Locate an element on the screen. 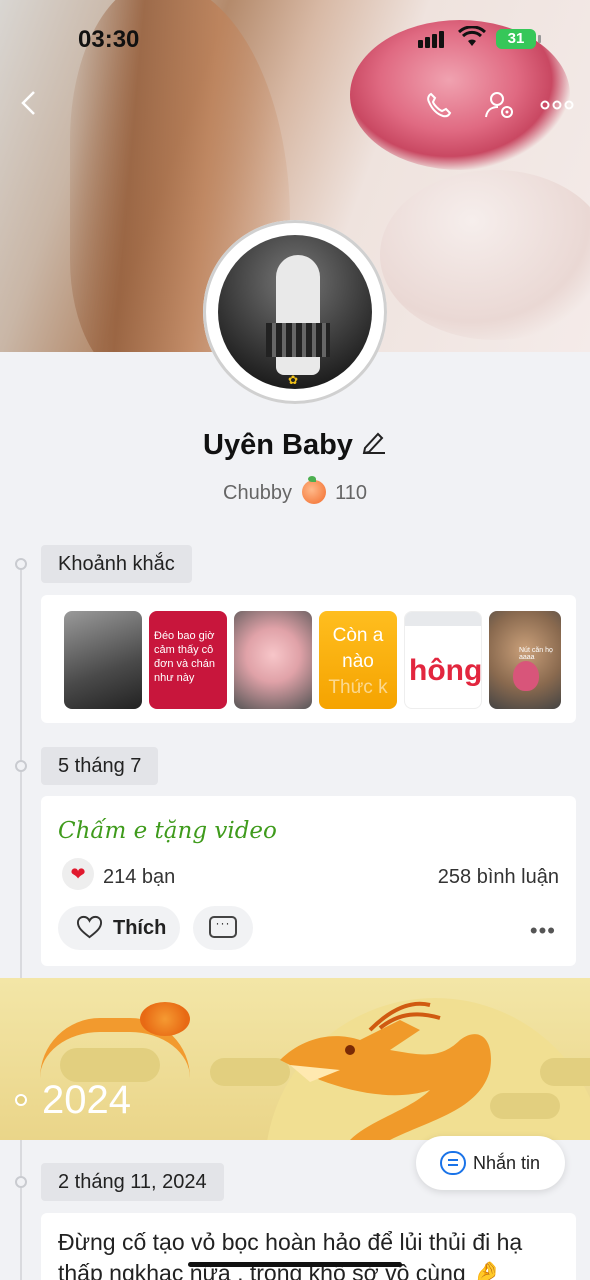 This screenshot has height=1280, width=590. reaction-count: 214 bạn is located at coordinates (139, 877).